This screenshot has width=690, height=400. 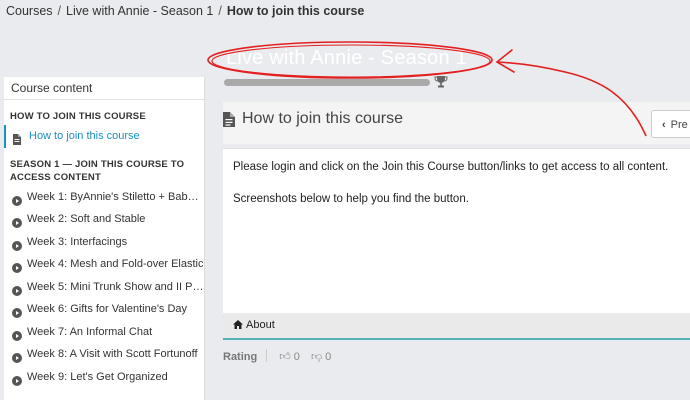 I want to click on breadcrumb-link-courses: Courses, so click(x=29, y=11).